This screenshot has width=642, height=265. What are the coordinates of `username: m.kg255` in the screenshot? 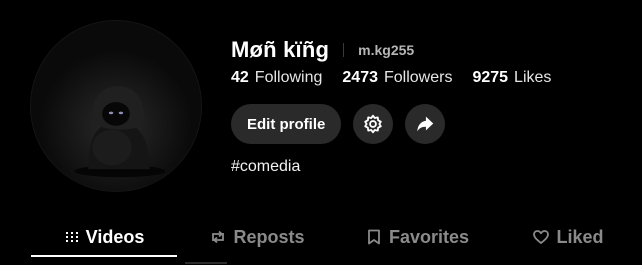 It's located at (386, 50).